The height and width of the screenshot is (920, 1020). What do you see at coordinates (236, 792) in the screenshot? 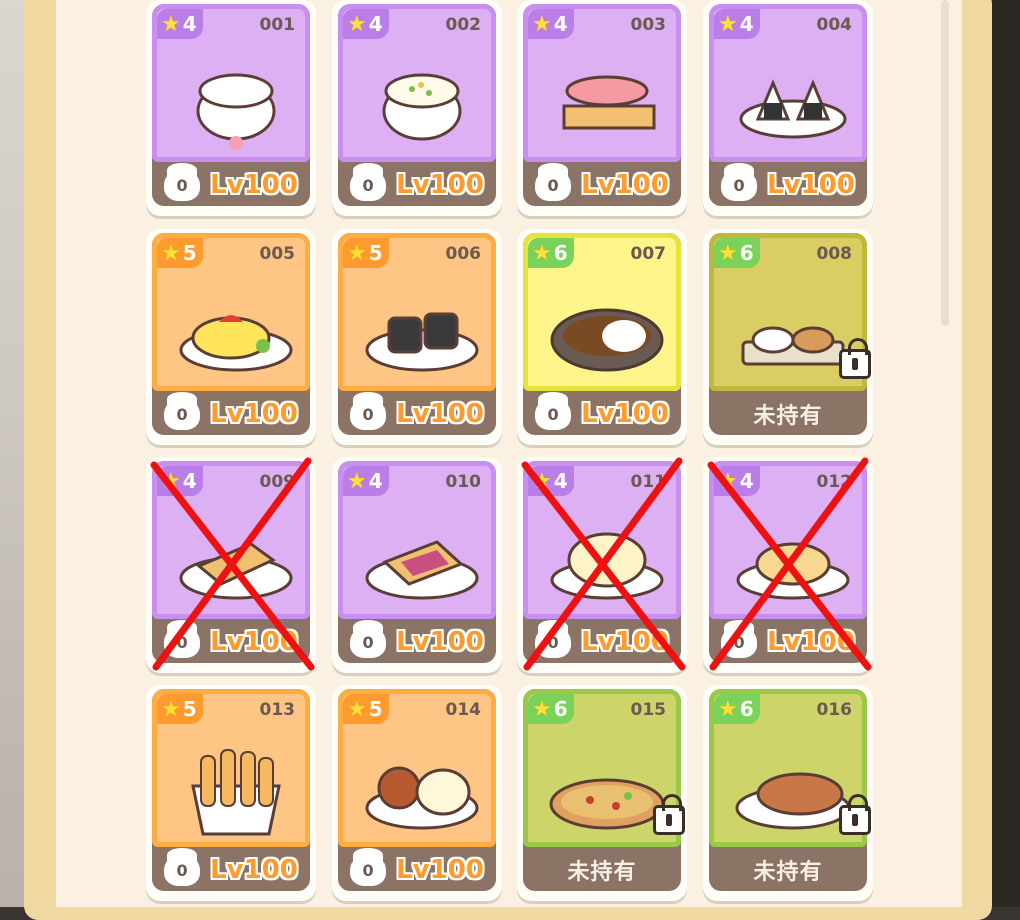
I see `fries-icon` at bounding box center [236, 792].